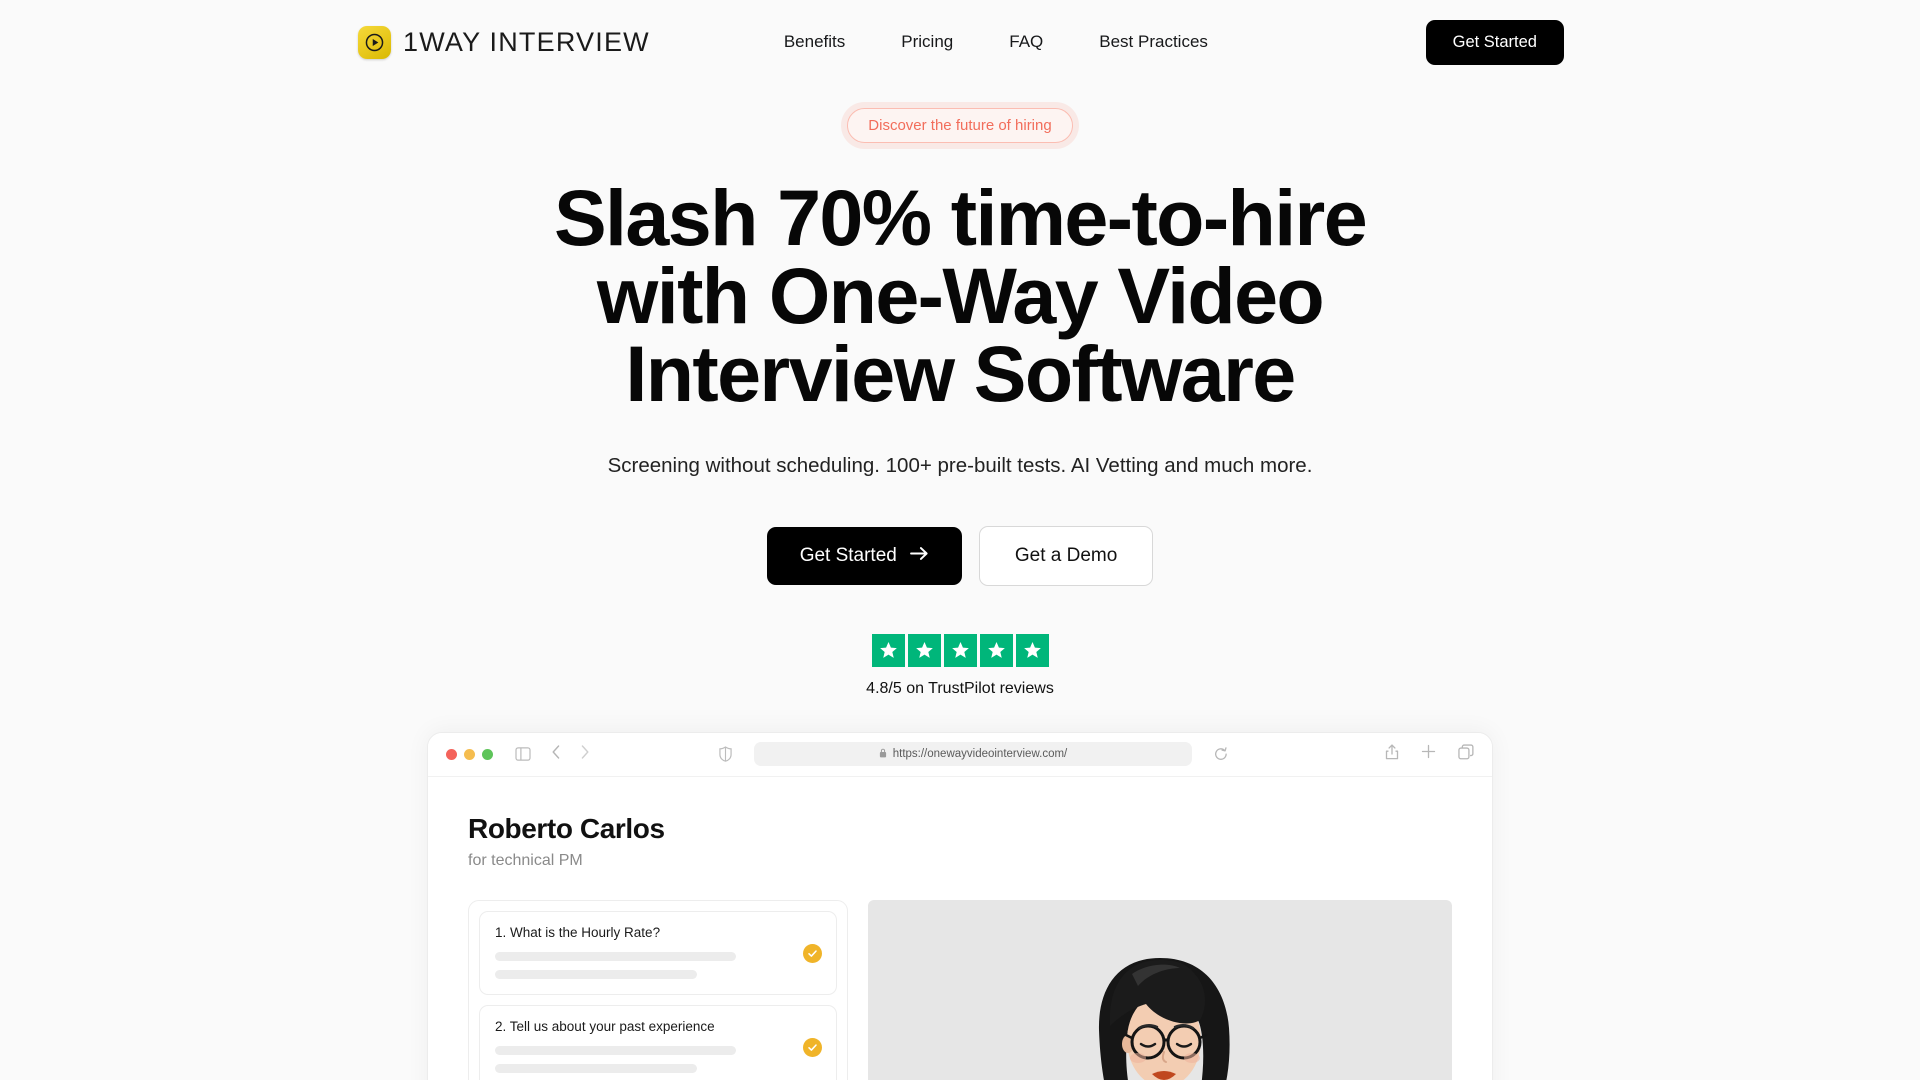 This screenshot has height=1080, width=1920. I want to click on candidate-role: for technical PM, so click(525, 860).